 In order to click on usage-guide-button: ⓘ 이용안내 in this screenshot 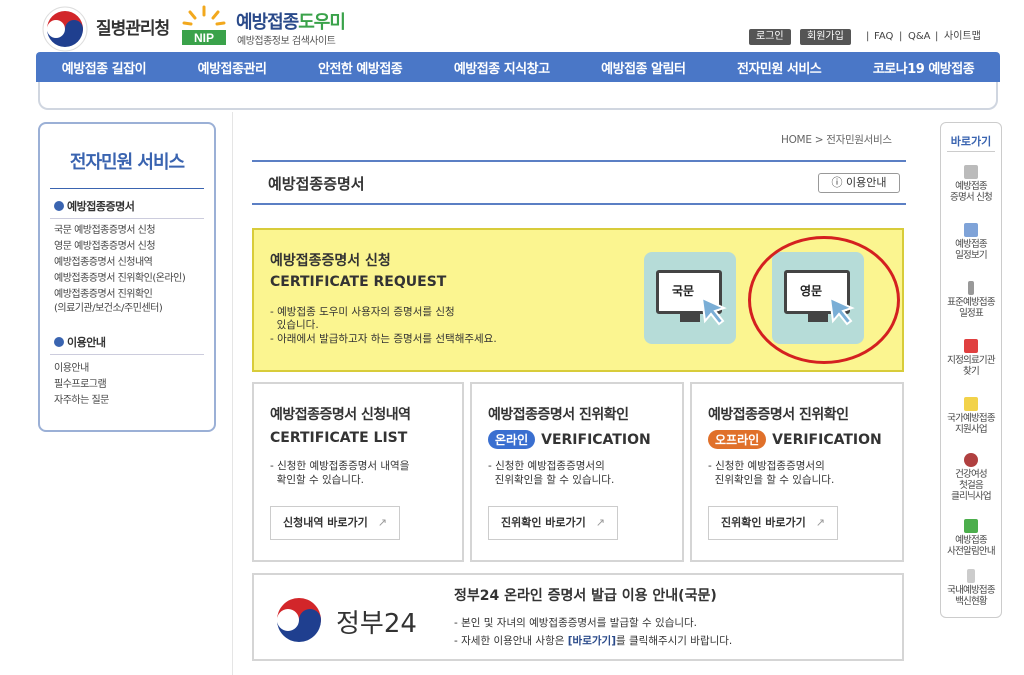, I will do `click(859, 183)`.